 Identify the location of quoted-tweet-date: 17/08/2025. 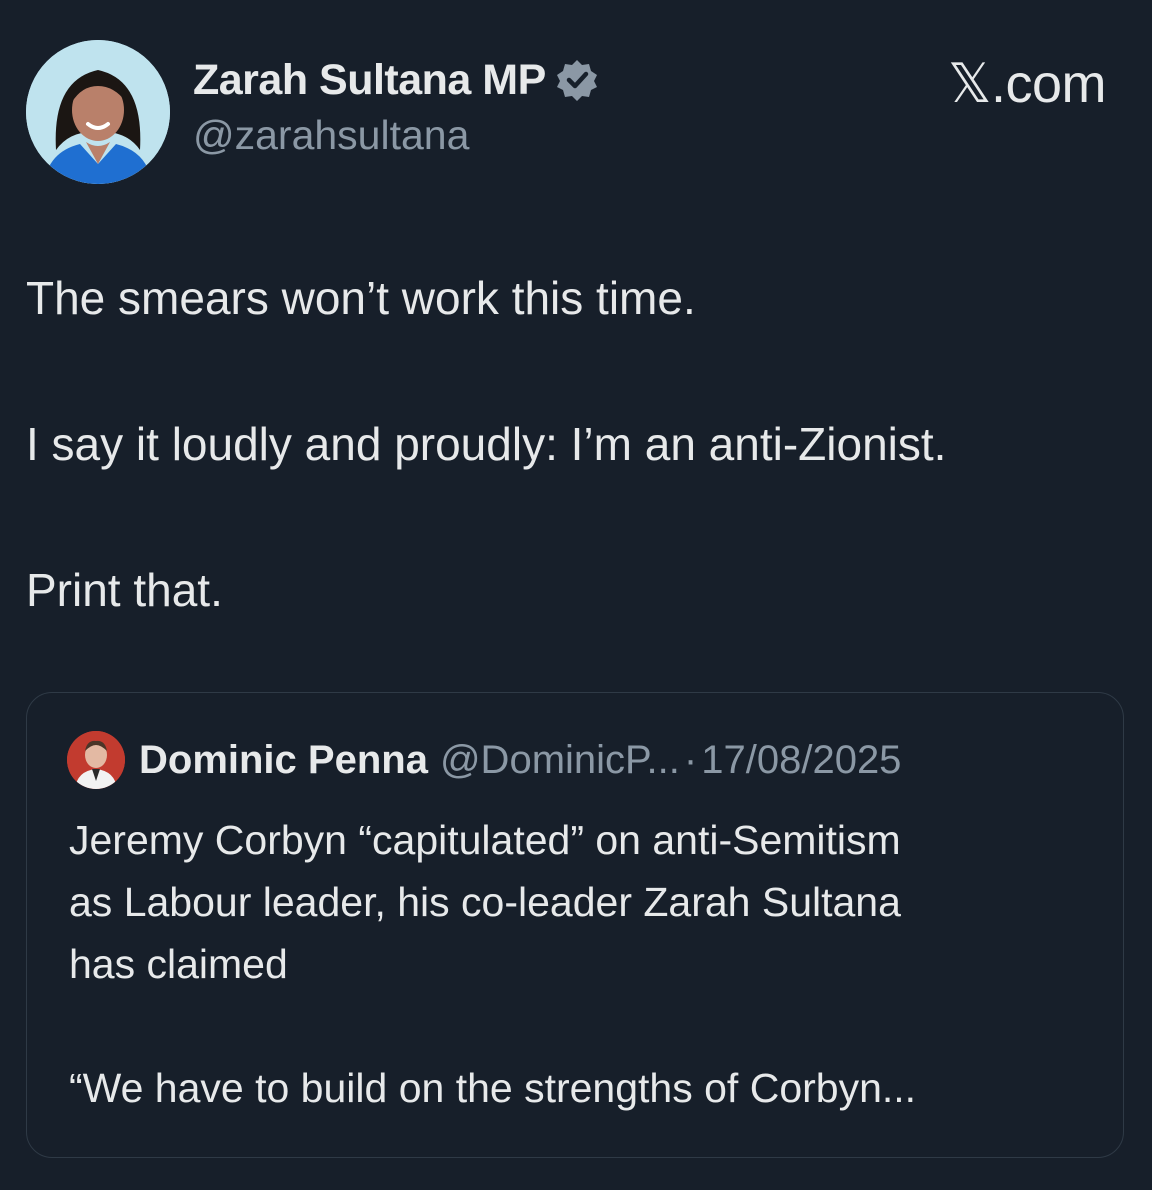
(801, 760).